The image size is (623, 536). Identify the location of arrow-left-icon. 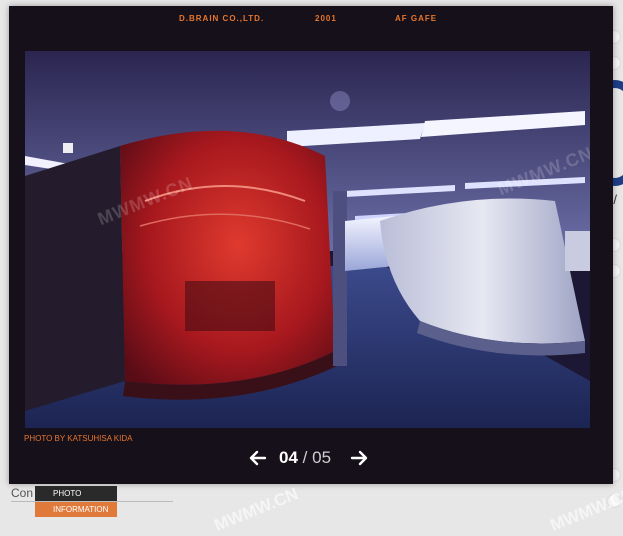
(258, 458).